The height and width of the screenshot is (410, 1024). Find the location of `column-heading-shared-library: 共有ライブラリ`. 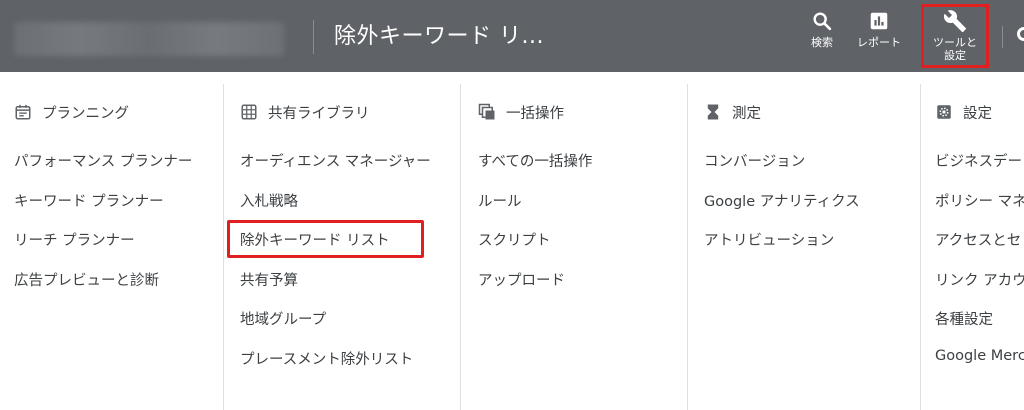

column-heading-shared-library: 共有ライブラリ is located at coordinates (305, 112).